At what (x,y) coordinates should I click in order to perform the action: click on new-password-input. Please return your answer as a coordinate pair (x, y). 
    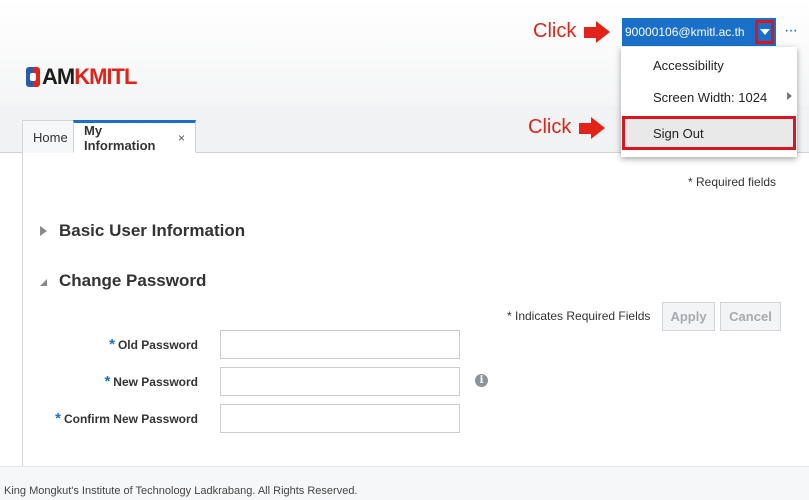
    Looking at the image, I should click on (340, 381).